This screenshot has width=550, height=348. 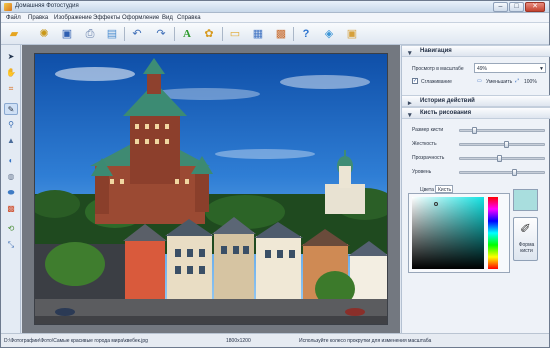 I want to click on brush-pen-icon: ✐, so click(x=525, y=228).